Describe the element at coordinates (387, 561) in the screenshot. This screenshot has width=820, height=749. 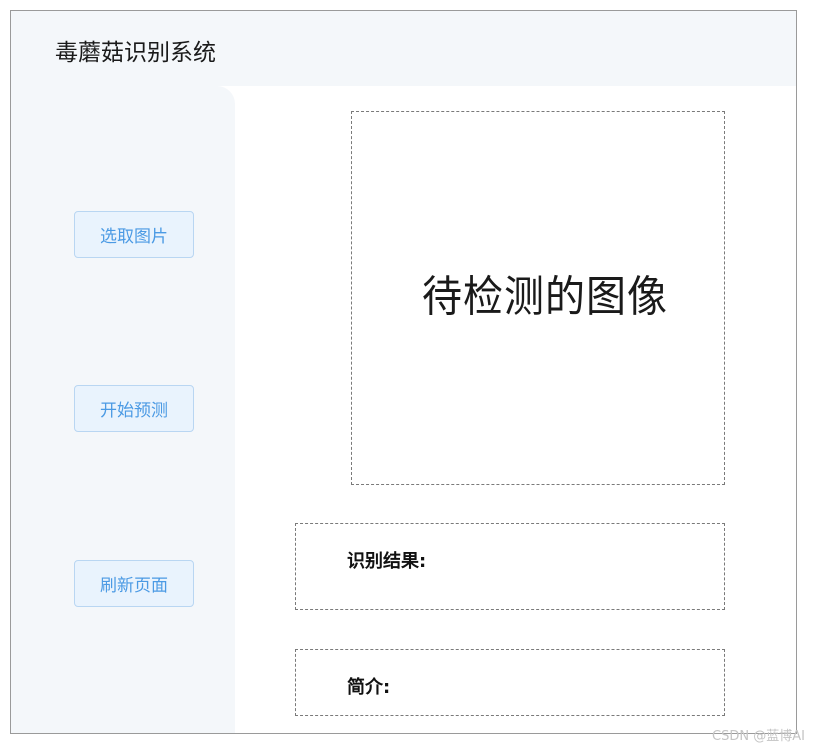
I see `result-label: 识别结果:` at that location.